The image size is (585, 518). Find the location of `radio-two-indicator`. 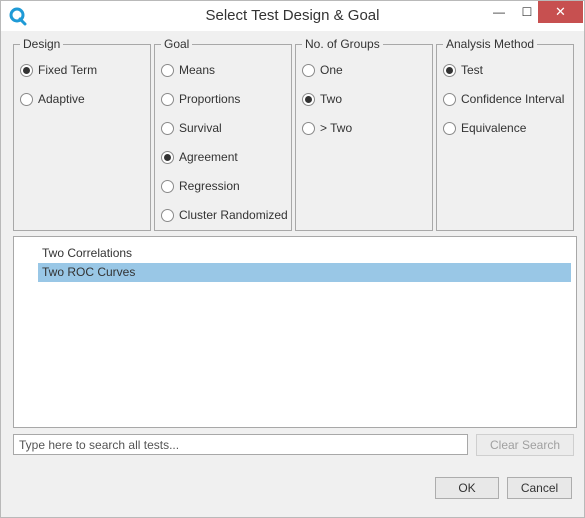

radio-two-indicator is located at coordinates (308, 99).